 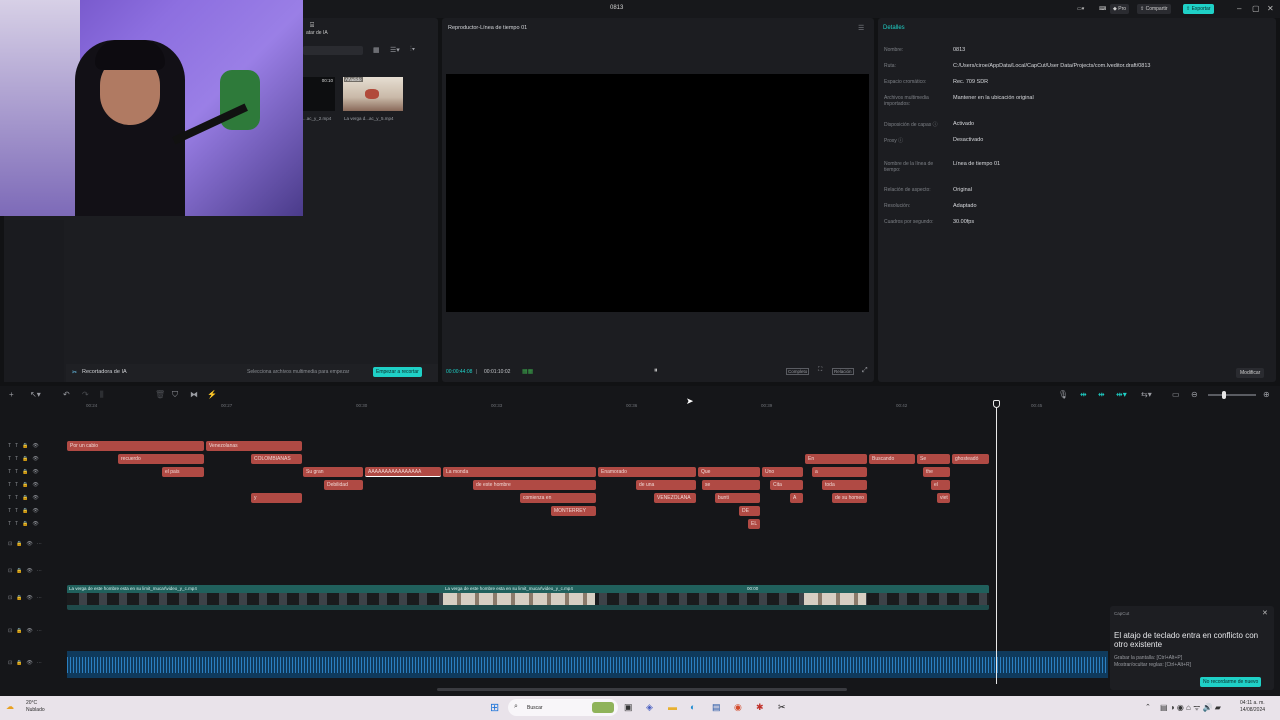 What do you see at coordinates (11, 394) in the screenshot?
I see `add-icon: +` at bounding box center [11, 394].